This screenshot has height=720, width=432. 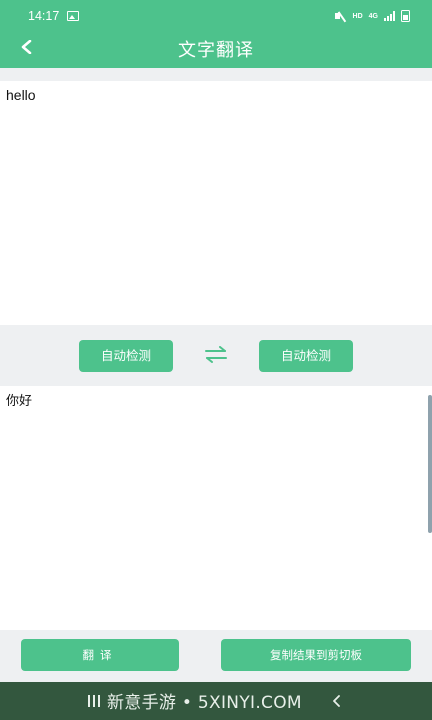 I want to click on status-indicators: HD 4G, so click(x=372, y=16).